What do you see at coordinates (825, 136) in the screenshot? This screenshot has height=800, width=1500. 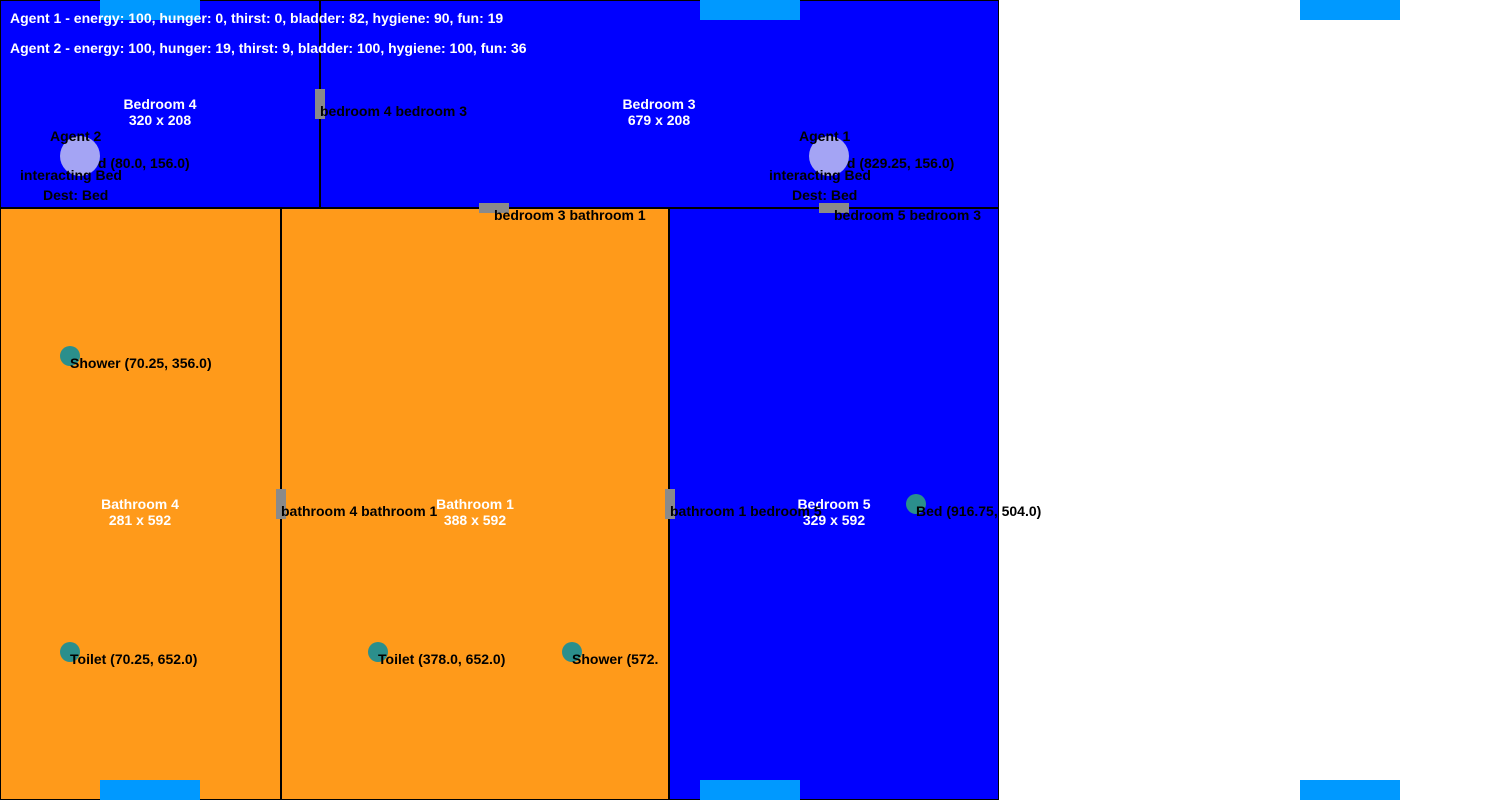 I see `agent-1-name: Agent 1` at bounding box center [825, 136].